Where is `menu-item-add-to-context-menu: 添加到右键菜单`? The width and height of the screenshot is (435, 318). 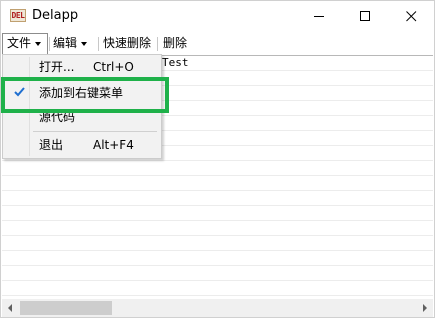
menu-item-add-to-context-menu: 添加到右键菜单 is located at coordinates (82, 93).